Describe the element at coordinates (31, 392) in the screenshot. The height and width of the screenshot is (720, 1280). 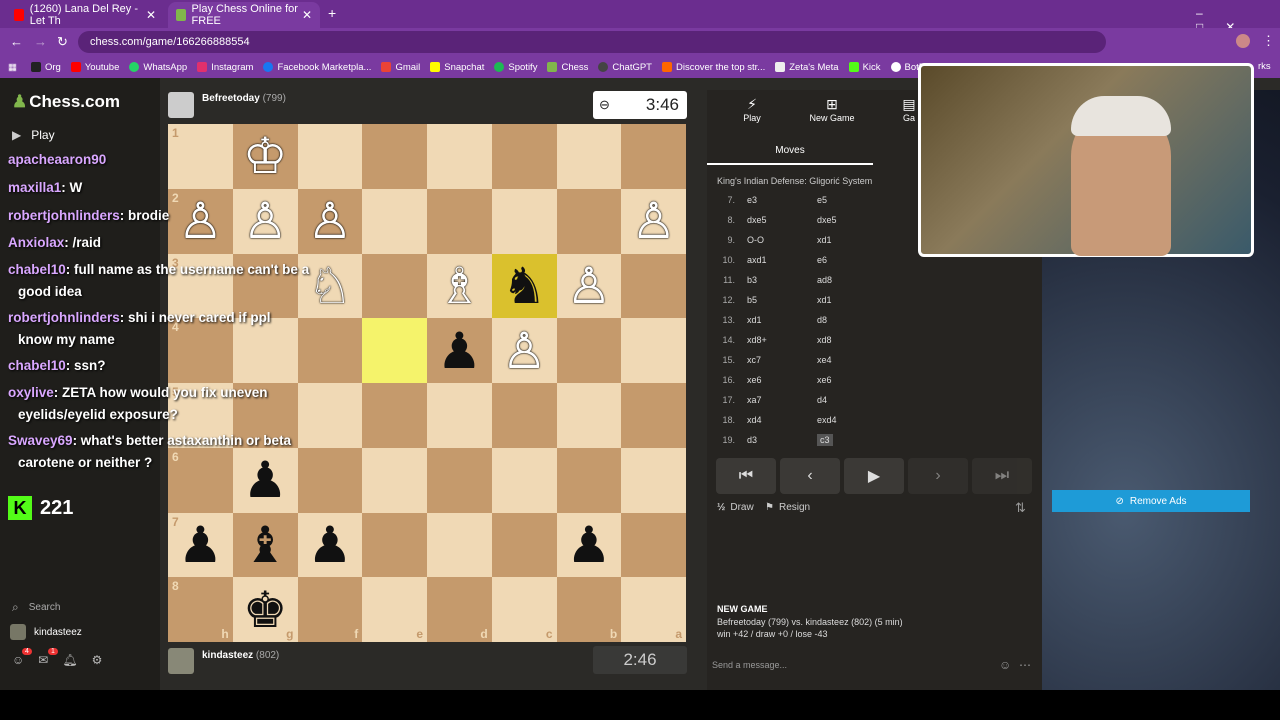
I see `chat-username: oxylive` at that location.